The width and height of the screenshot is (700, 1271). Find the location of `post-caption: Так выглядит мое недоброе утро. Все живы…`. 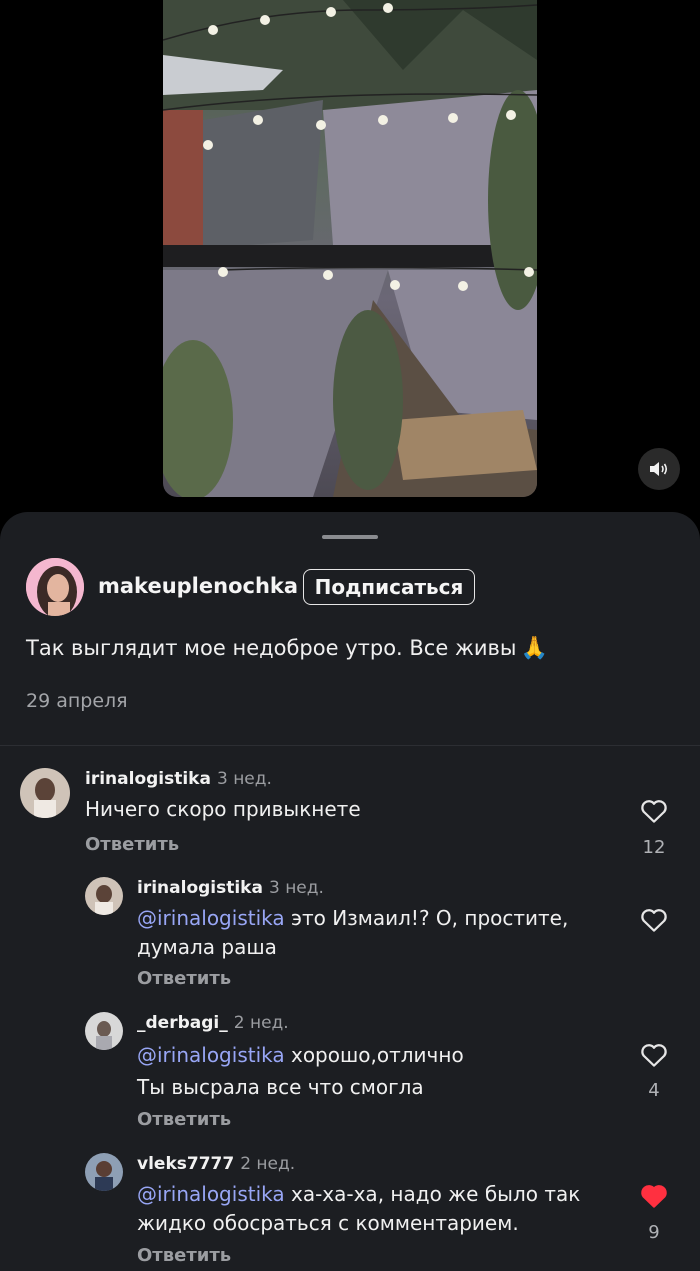

post-caption: Так выглядит мое недоброе утро. Все живы… is located at coordinates (287, 648).